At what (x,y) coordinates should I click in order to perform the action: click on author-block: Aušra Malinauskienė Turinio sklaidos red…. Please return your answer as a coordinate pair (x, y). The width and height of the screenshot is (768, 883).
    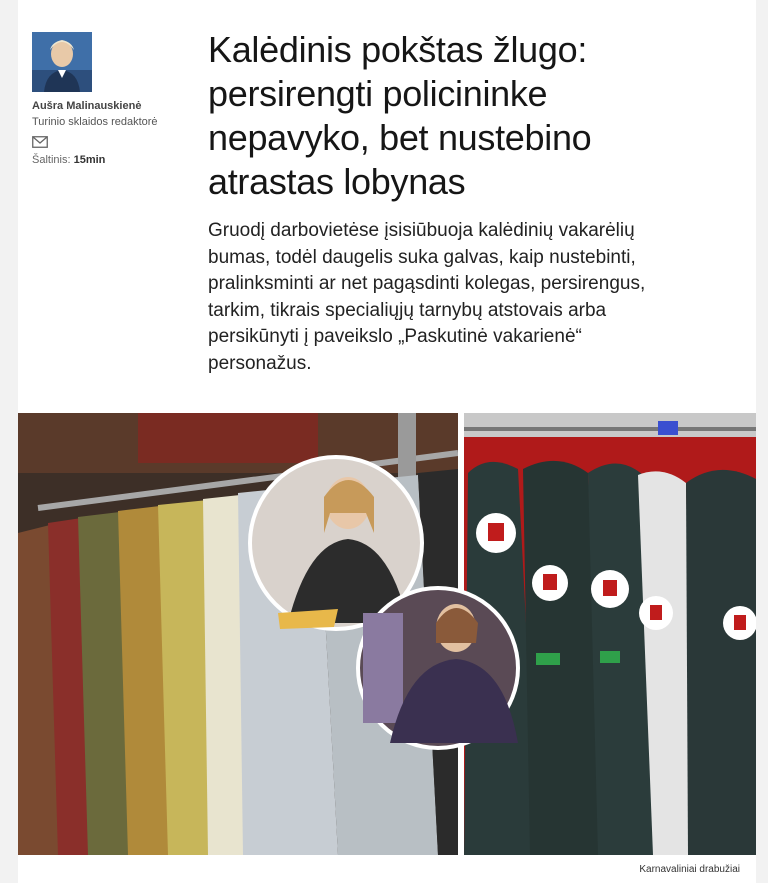
    Looking at the image, I should click on (107, 99).